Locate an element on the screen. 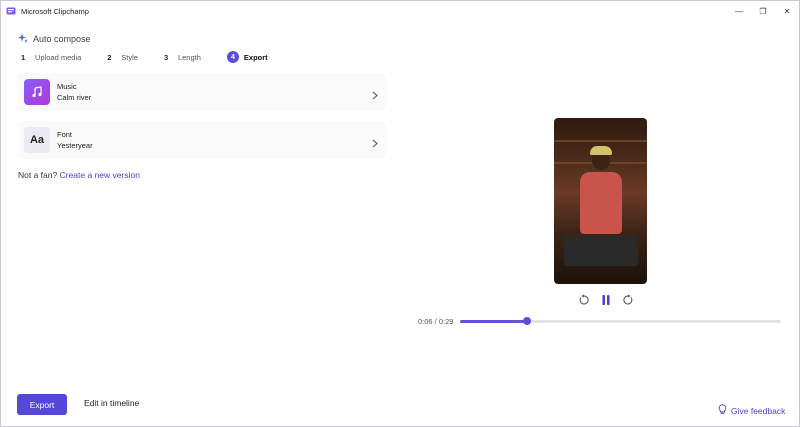  not-a-fan-row: Not a fan? Create a new version is located at coordinates (79, 175).